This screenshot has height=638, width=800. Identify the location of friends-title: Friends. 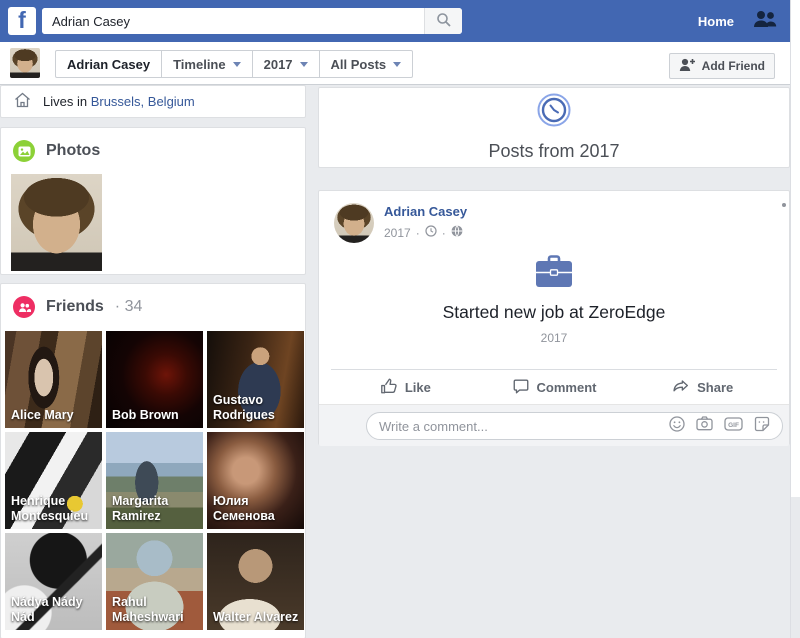
(75, 307).